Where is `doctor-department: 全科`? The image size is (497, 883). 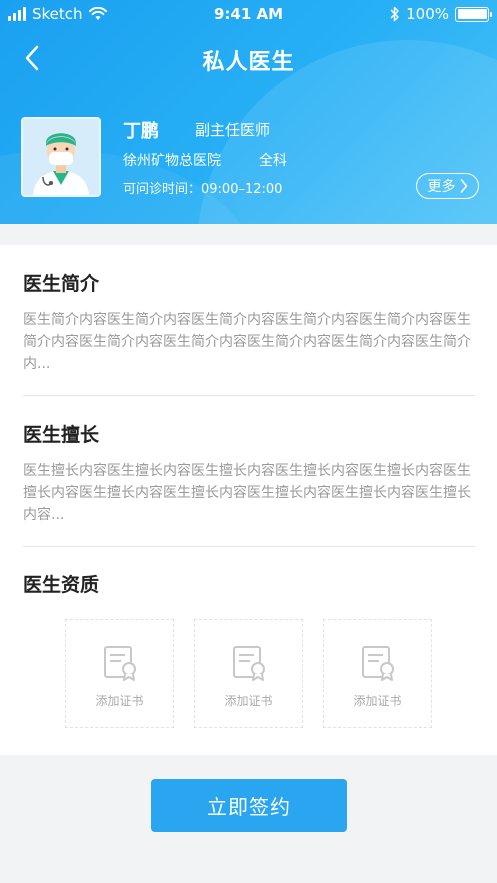 doctor-department: 全科 is located at coordinates (273, 161).